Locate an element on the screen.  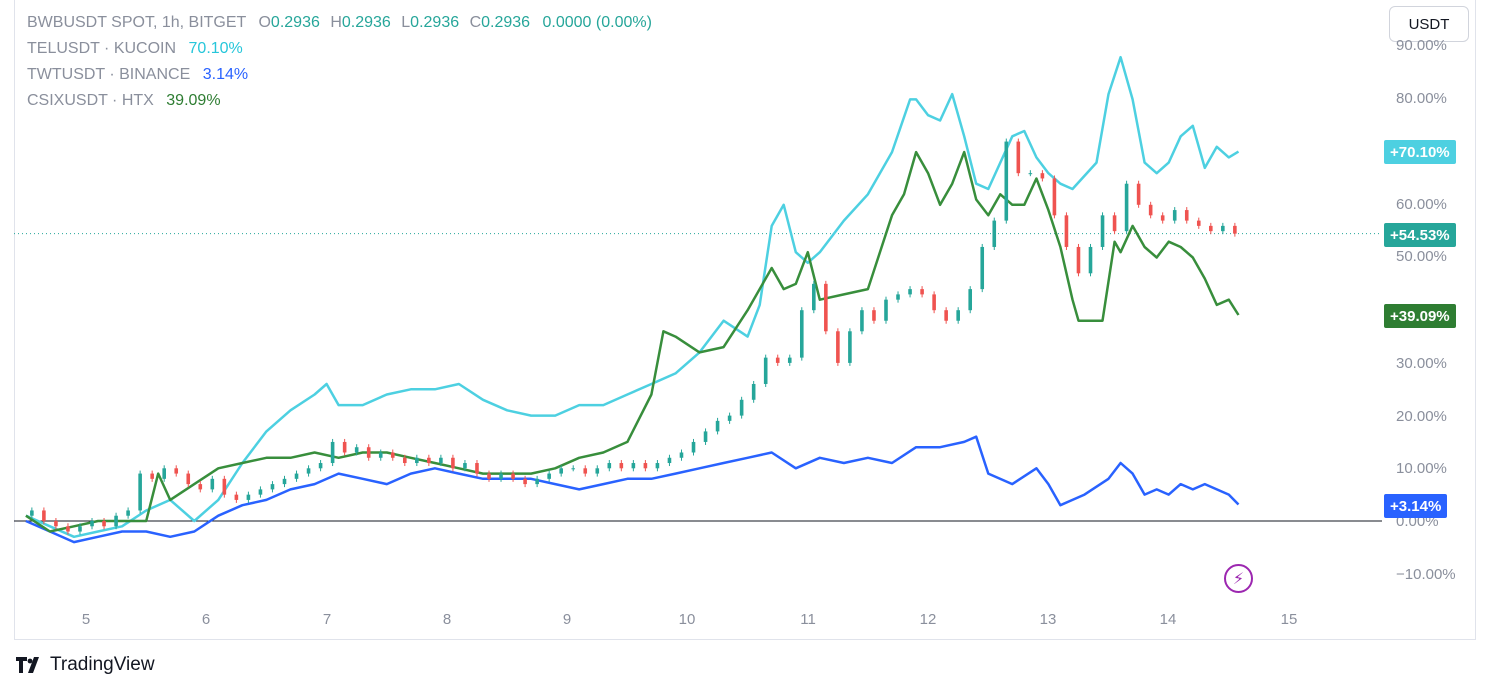
x-tick: 12 is located at coordinates (928, 619).